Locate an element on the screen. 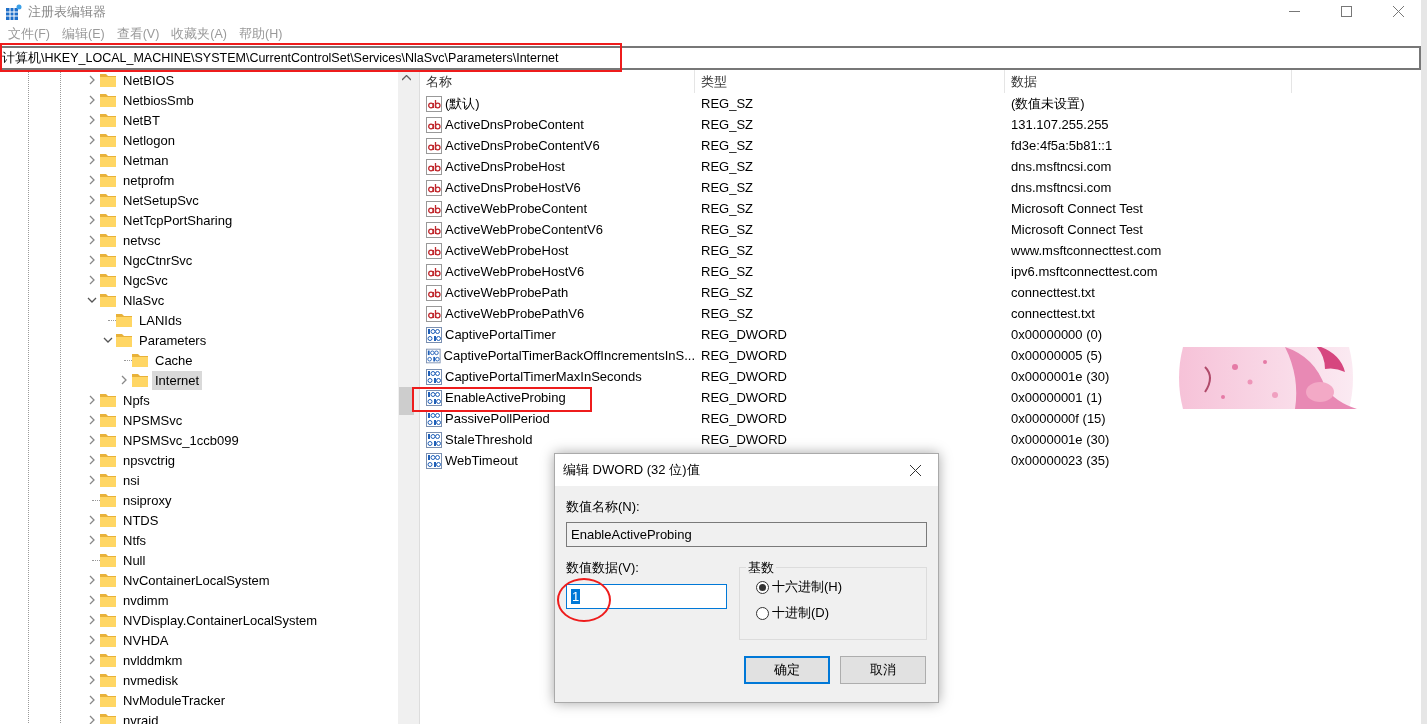 Image resolution: width=1427 pixels, height=724 pixels. value-data-field: 1 is located at coordinates (646, 596).